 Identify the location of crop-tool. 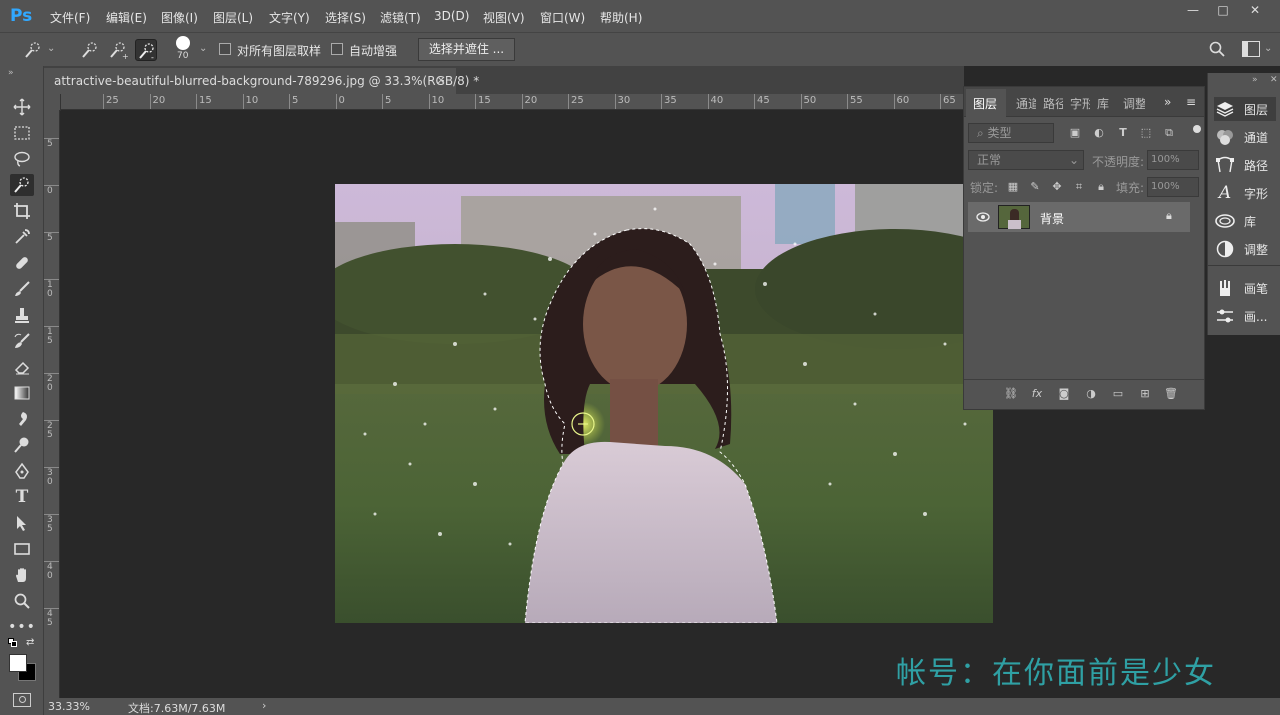
(22, 211).